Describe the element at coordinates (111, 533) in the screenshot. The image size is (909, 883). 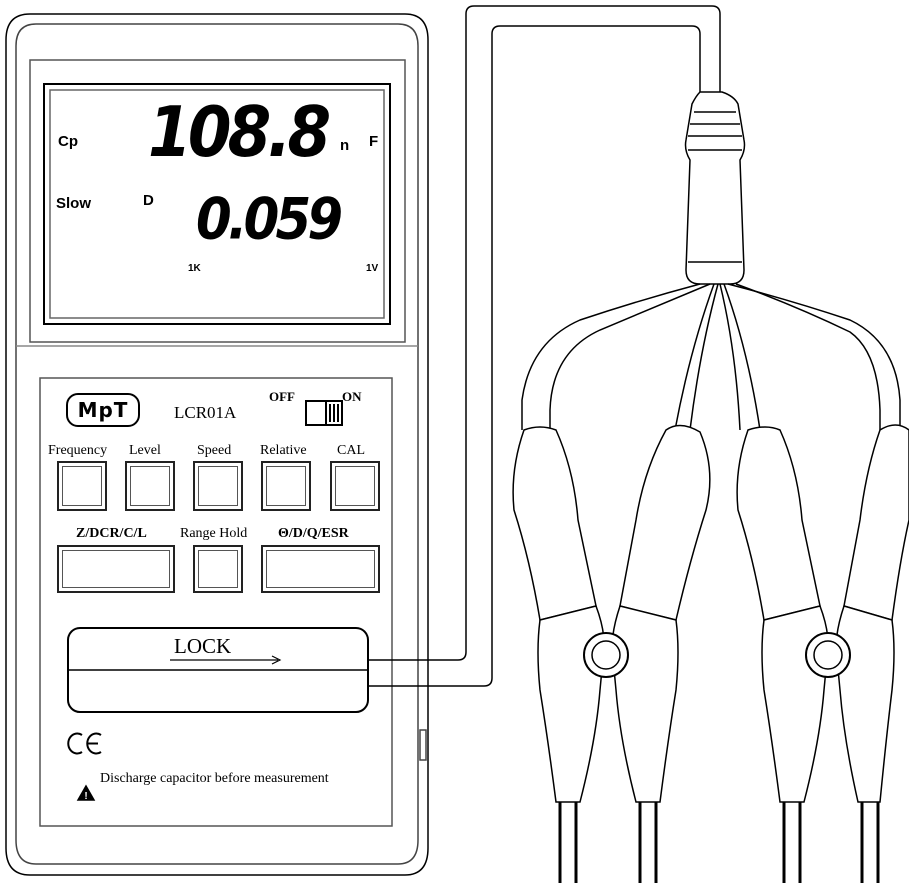
I see `function-button-label: Z/DCR/C/L` at that location.